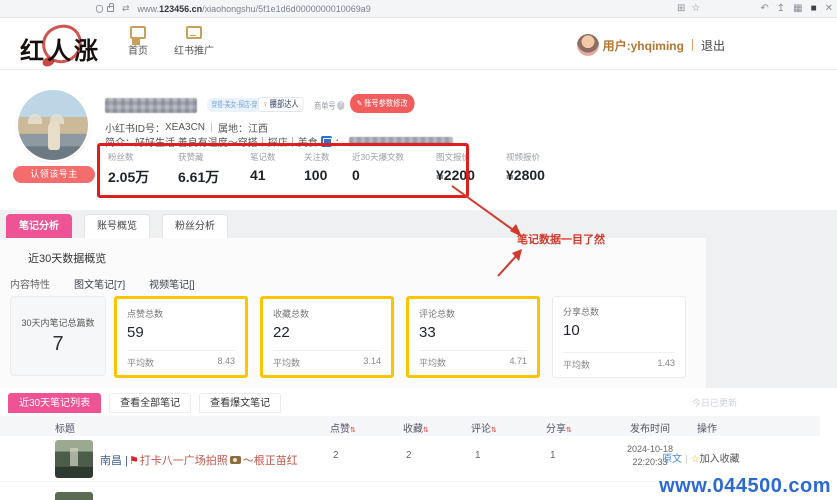  I want to click on close-icon: ✕, so click(829, 8).